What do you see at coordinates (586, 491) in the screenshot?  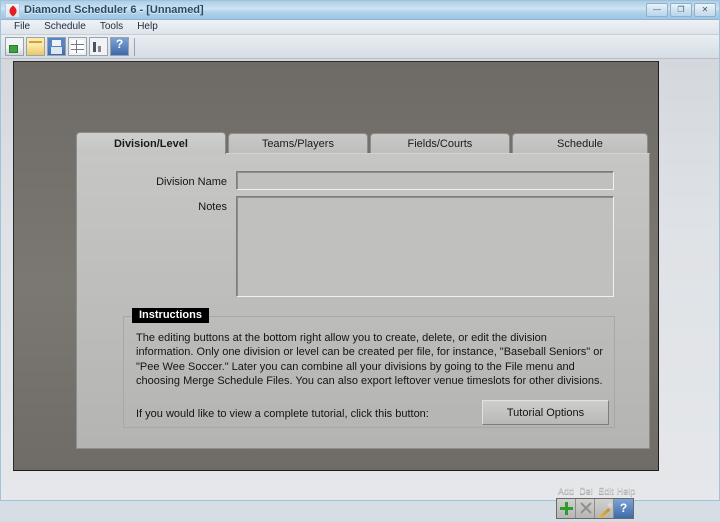 I see `label-del: Del` at bounding box center [586, 491].